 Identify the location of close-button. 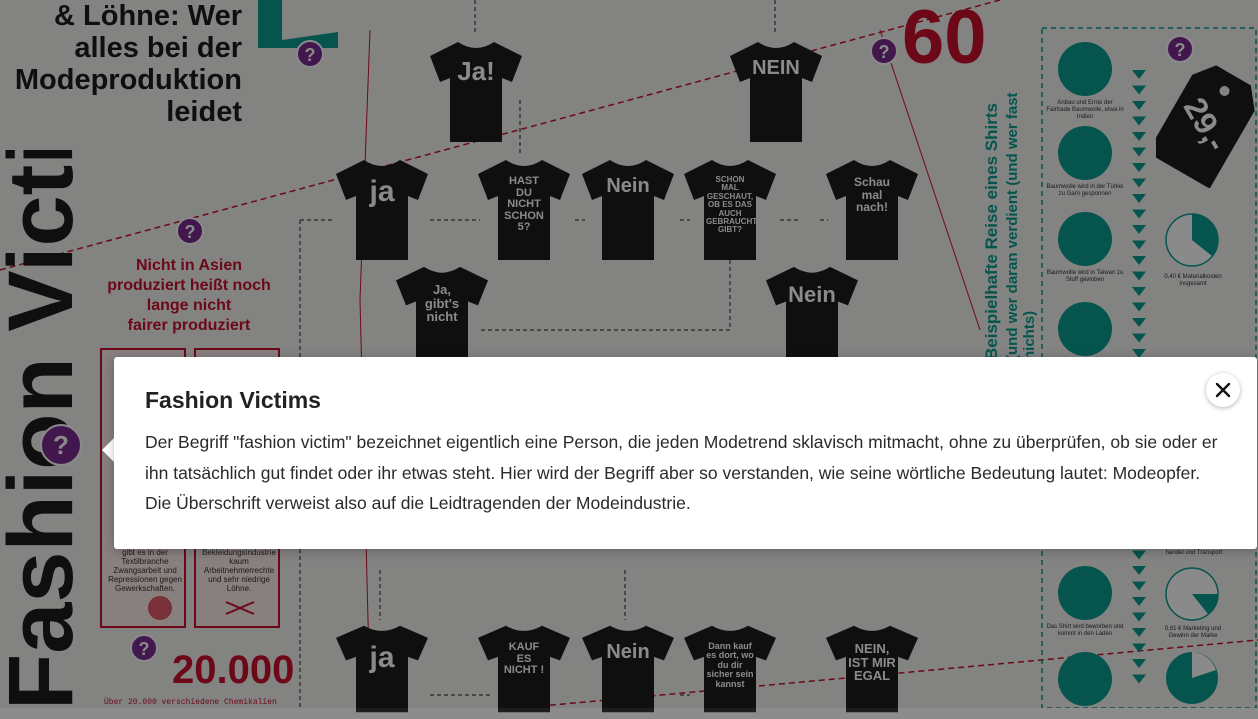
(1223, 390).